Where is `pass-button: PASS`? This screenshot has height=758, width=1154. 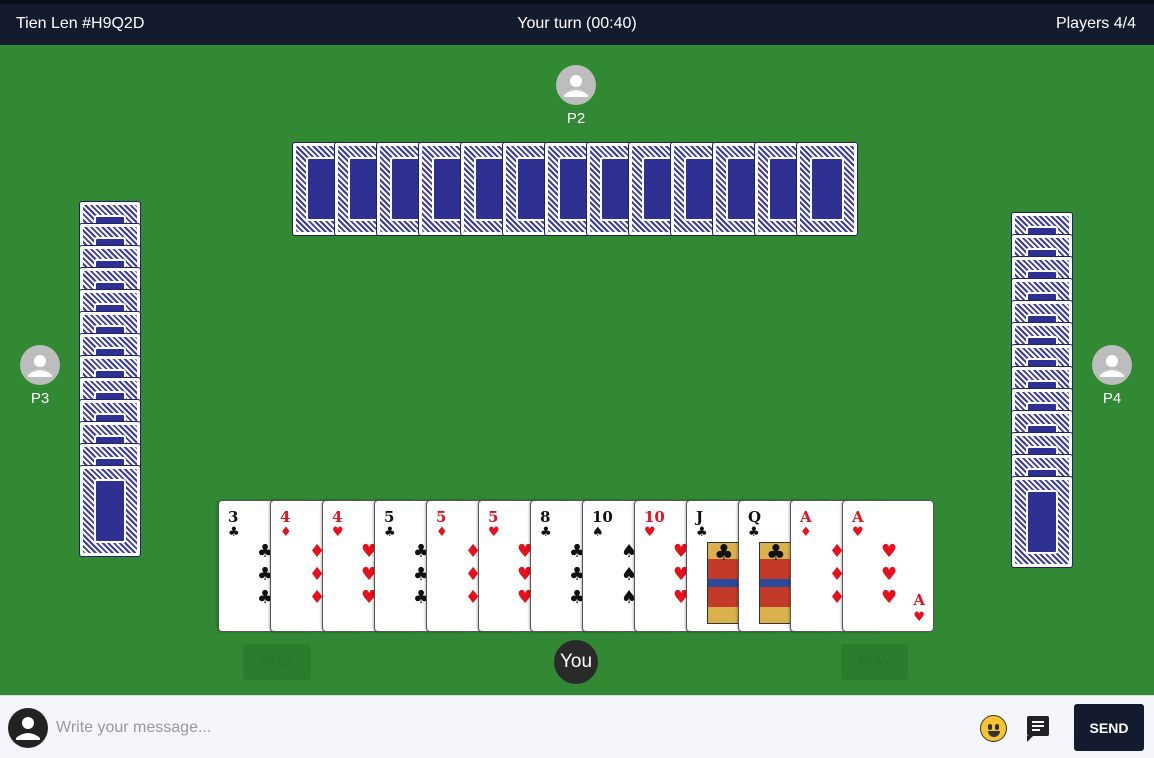 pass-button: PASS is located at coordinates (277, 662).